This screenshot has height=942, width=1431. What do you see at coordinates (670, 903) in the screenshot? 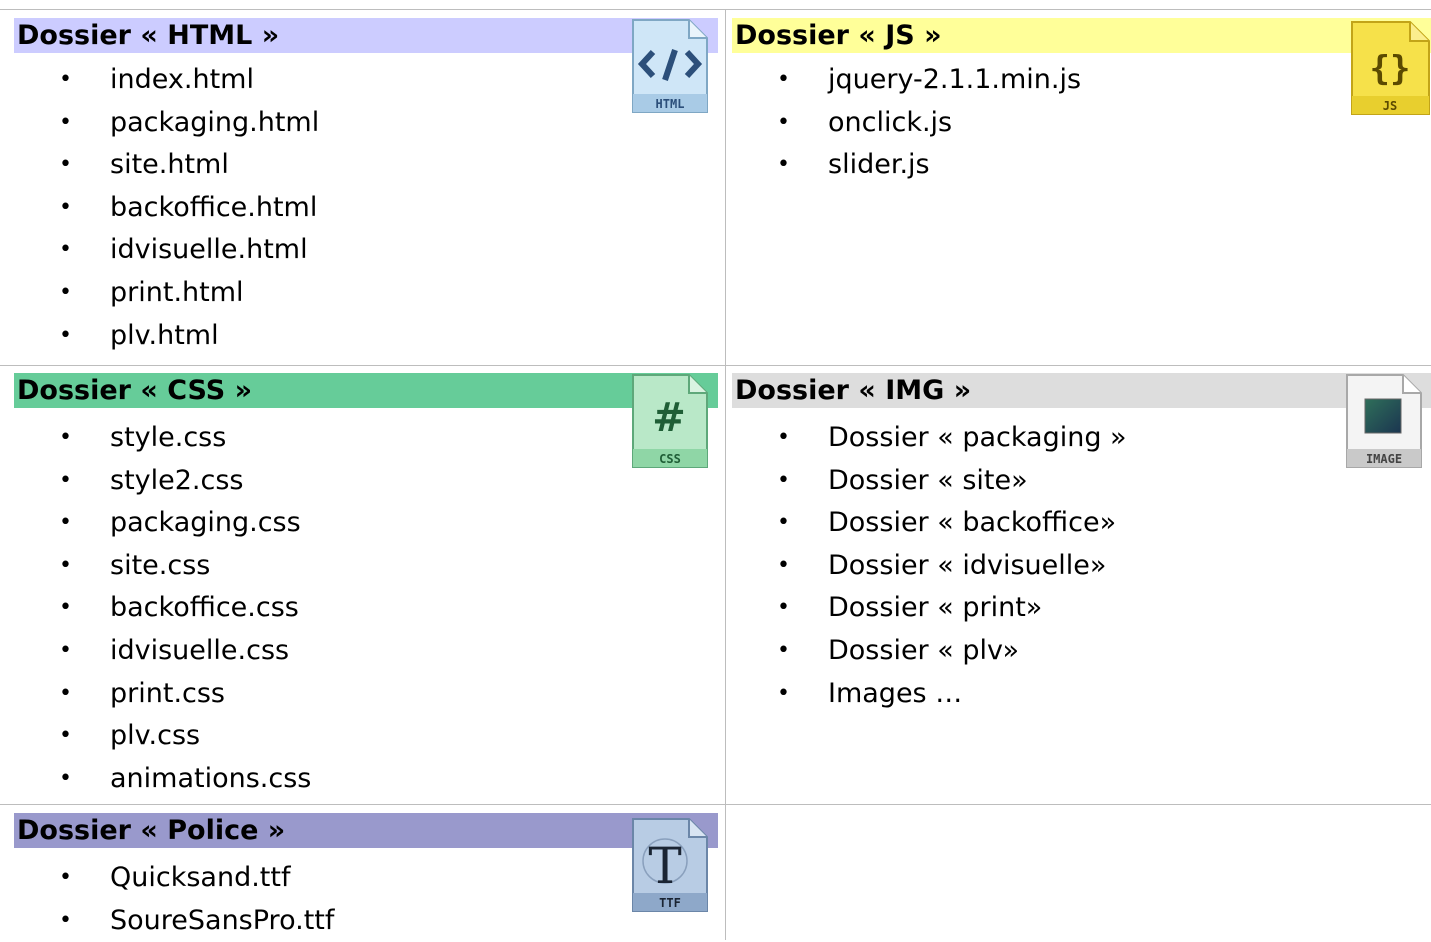
I see `ttf-icon-label: TTF` at bounding box center [670, 903].